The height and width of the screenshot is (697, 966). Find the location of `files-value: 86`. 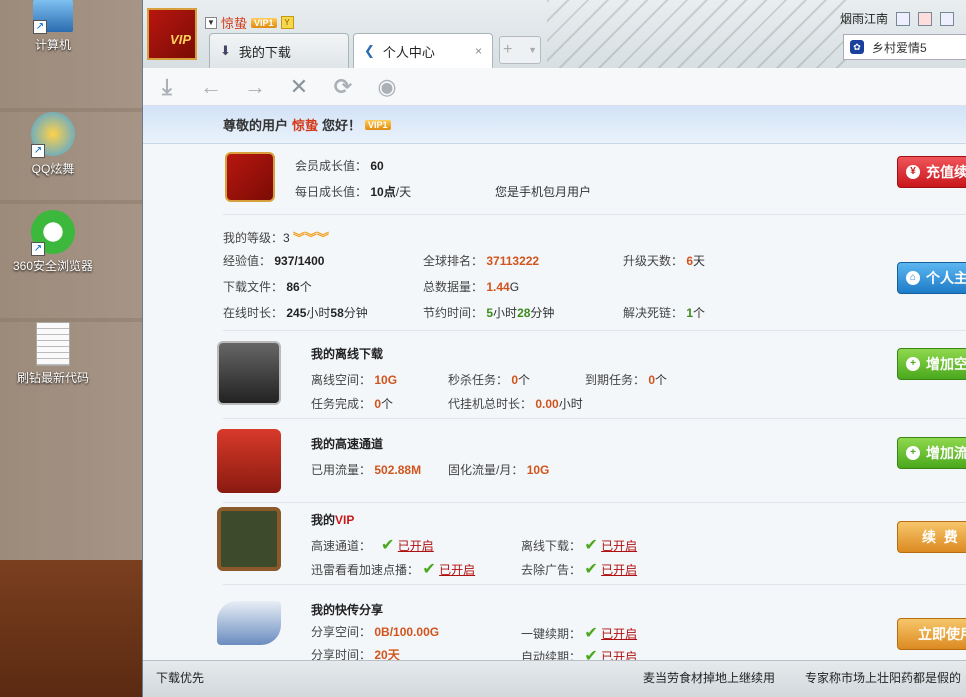

files-value: 86 is located at coordinates (293, 287).